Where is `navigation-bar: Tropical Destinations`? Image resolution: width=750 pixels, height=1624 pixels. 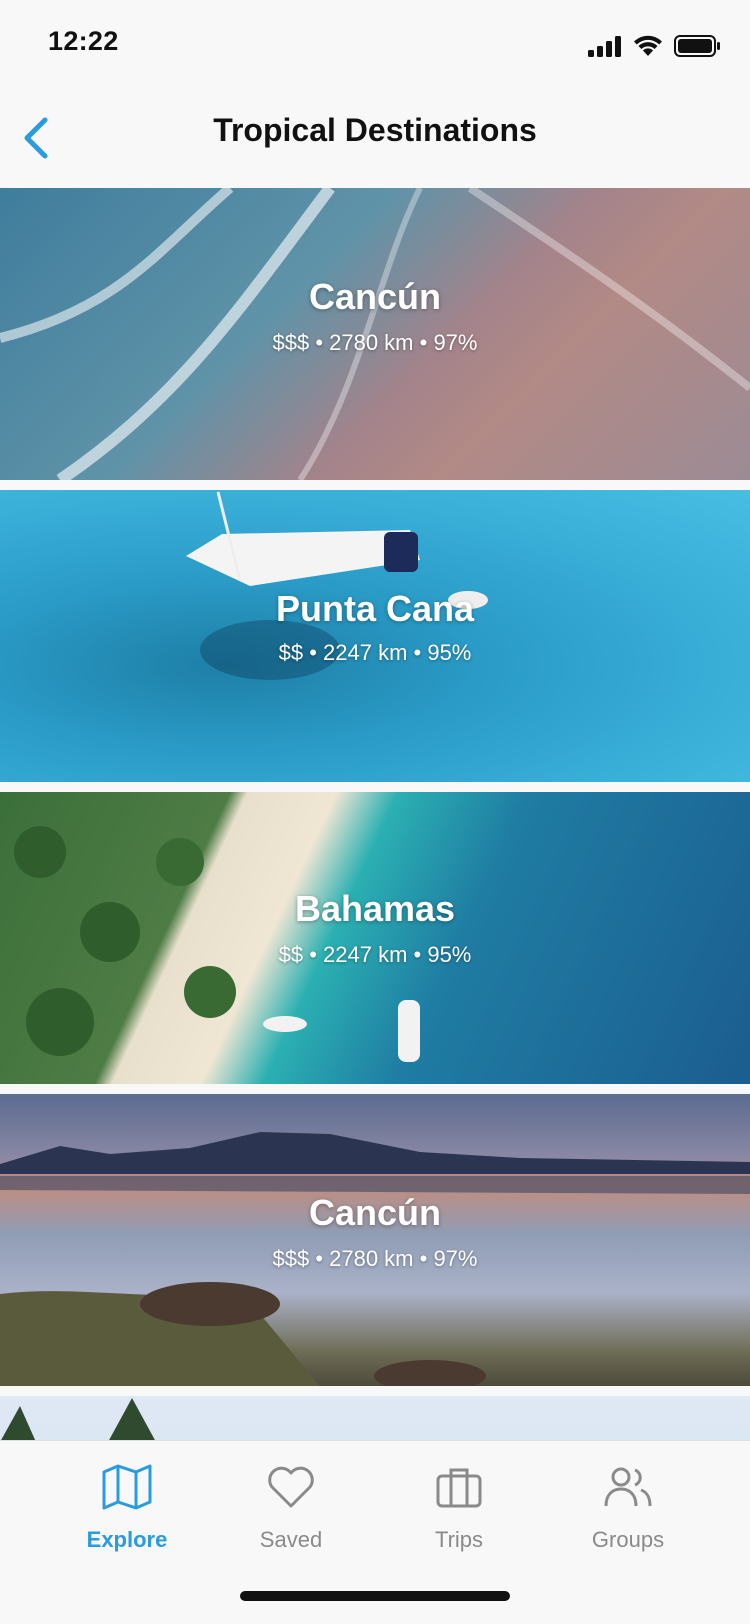 navigation-bar: Tropical Destinations is located at coordinates (375, 138).